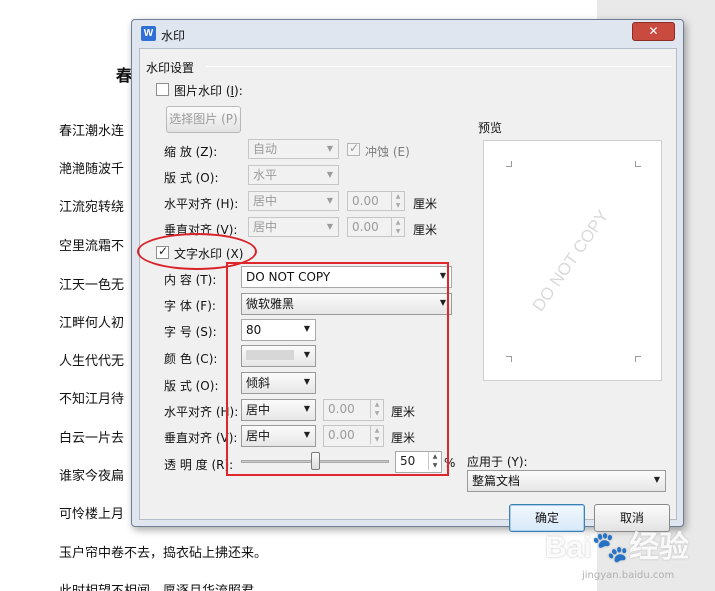  I want to click on picture-halign-offset: 0.00 ▲ ▼, so click(376, 201).